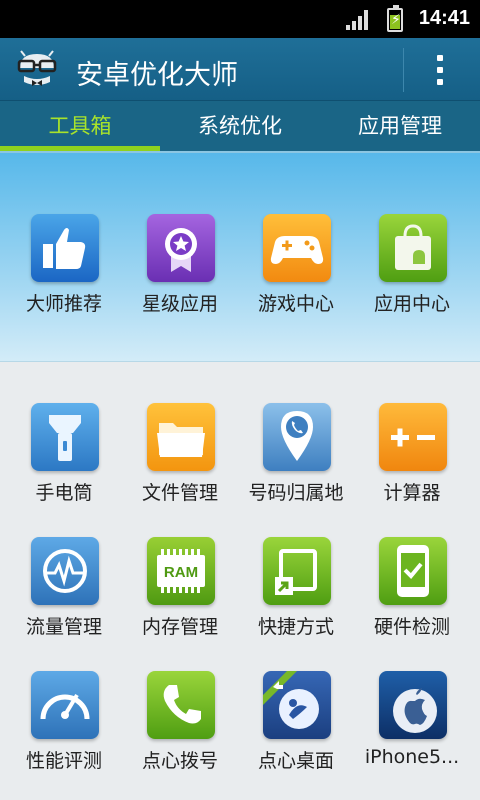  Describe the element at coordinates (297, 571) in the screenshot. I see `shortcut-icon` at that location.